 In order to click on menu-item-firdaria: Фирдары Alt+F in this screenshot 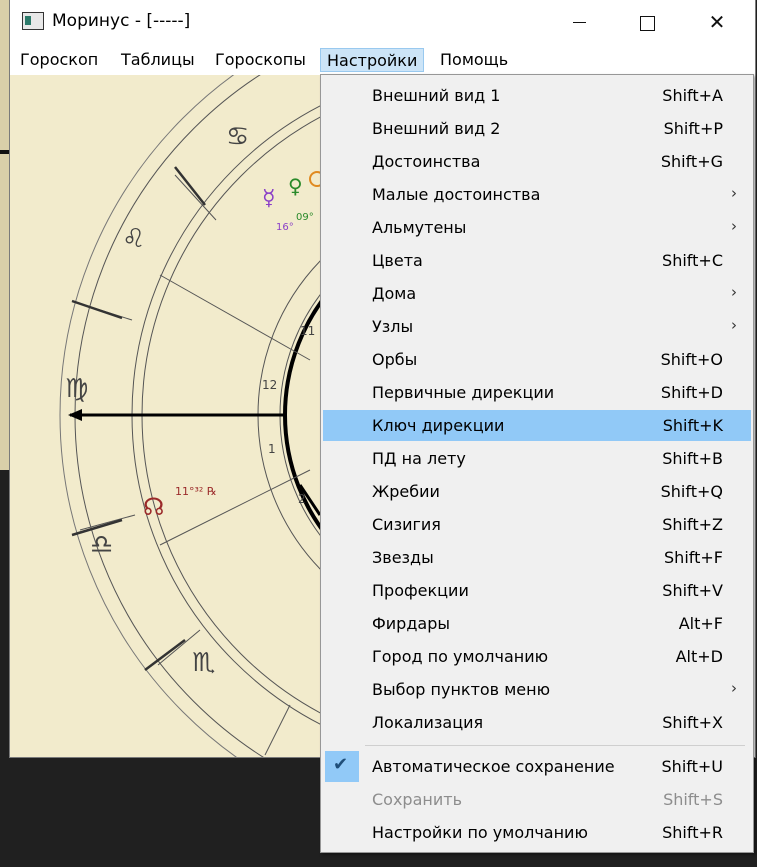, I will do `click(537, 623)`.